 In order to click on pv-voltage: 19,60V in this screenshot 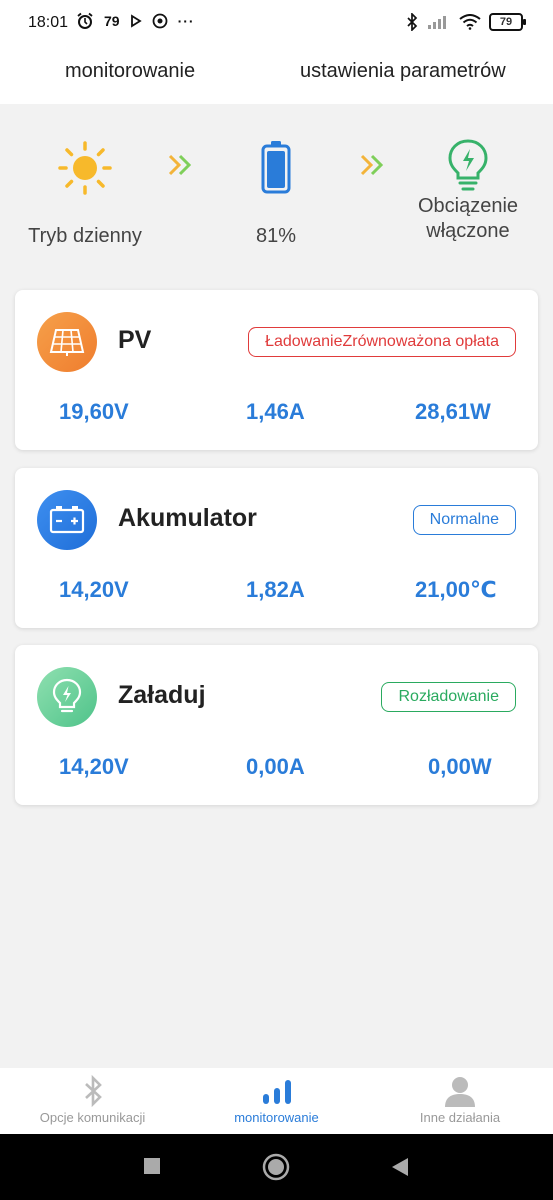, I will do `click(94, 411)`.